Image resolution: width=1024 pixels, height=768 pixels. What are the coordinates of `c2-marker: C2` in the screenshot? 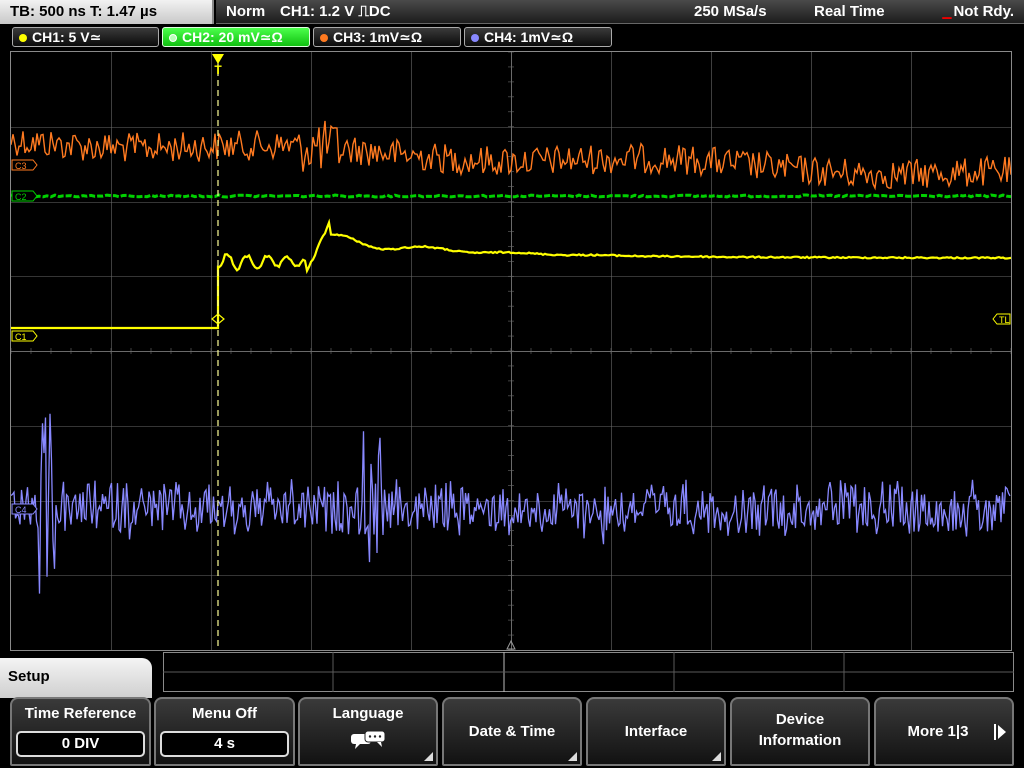 It's located at (24, 196).